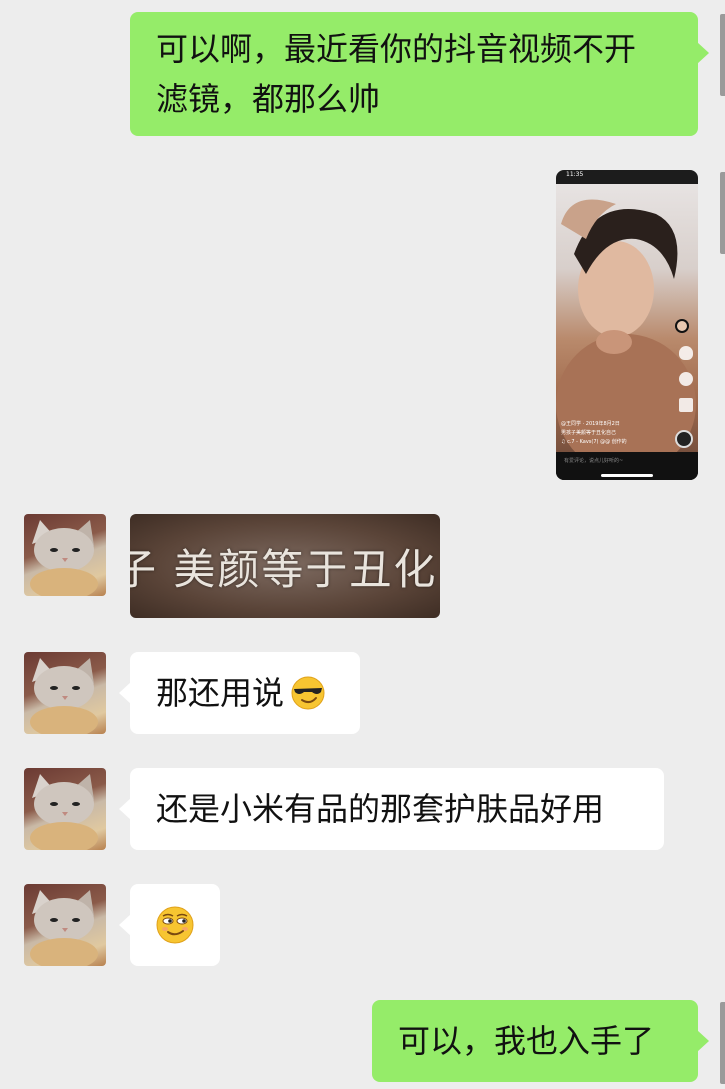 The image size is (725, 1089). Describe the element at coordinates (575, 174) in the screenshot. I see `status-time: 11:35` at that location.